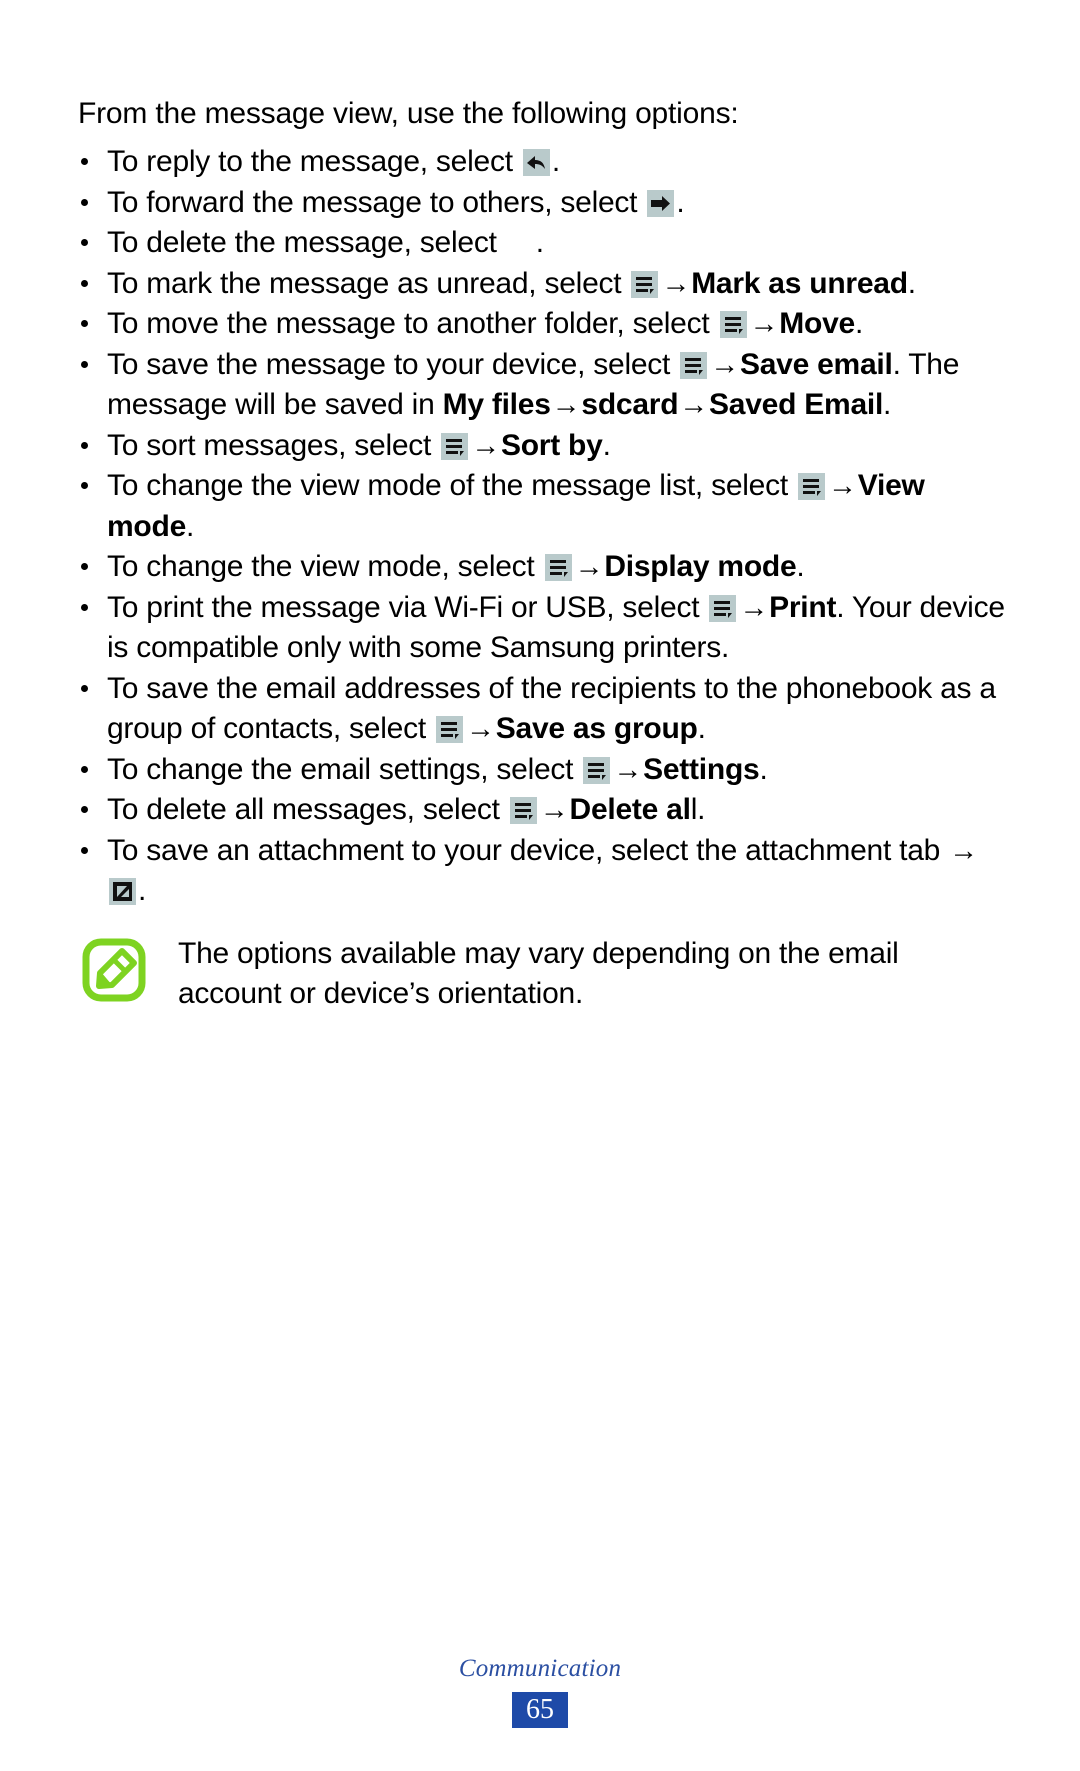 This screenshot has height=1771, width=1080. I want to click on bullet-emphasis: Move, so click(817, 323).